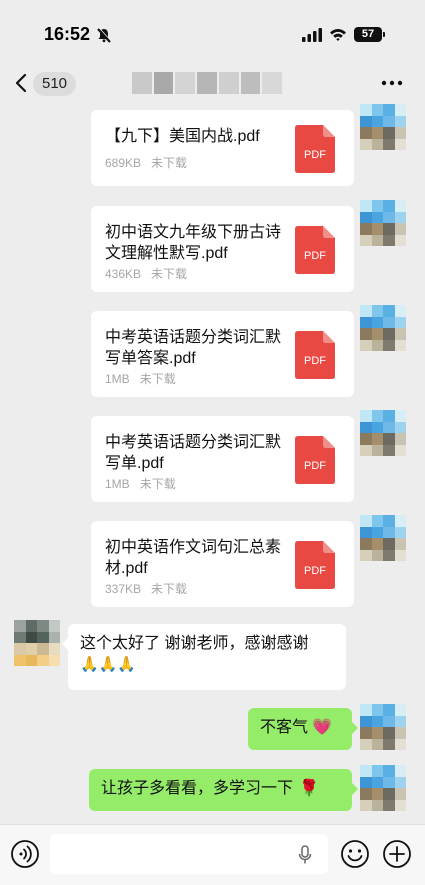  I want to click on emoji-icon, so click(355, 854).